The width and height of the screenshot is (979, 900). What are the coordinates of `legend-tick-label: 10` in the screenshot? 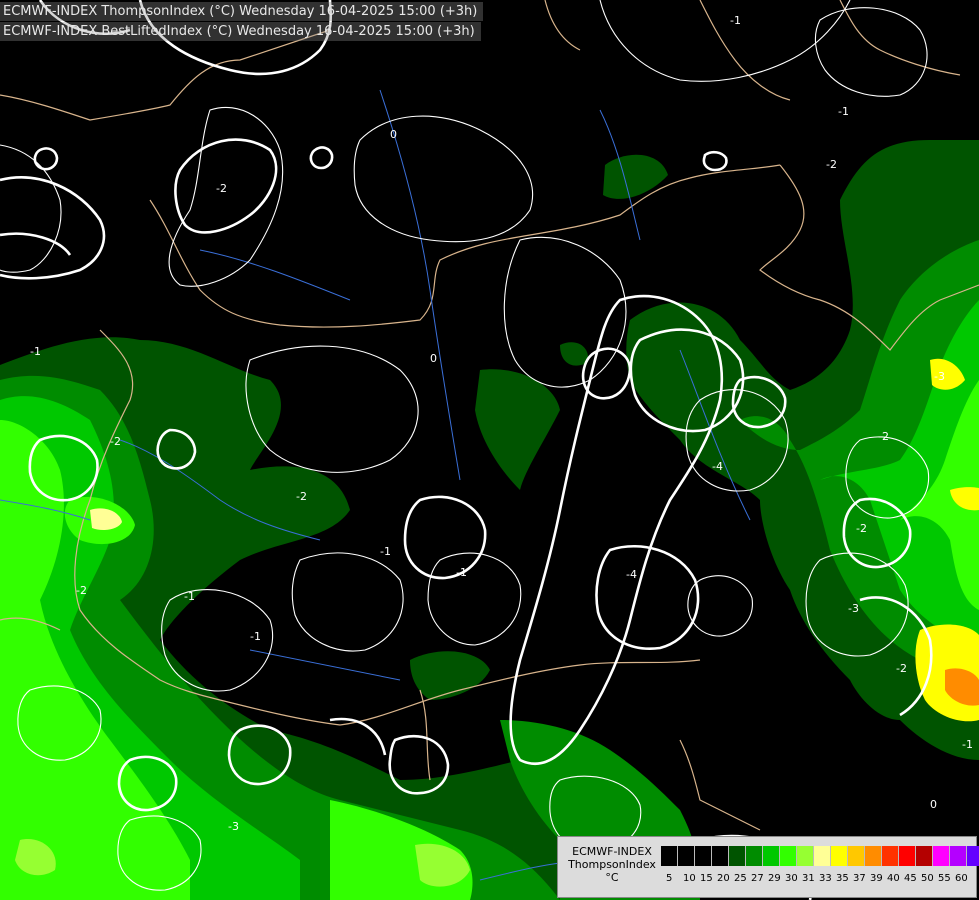 It's located at (689, 878).